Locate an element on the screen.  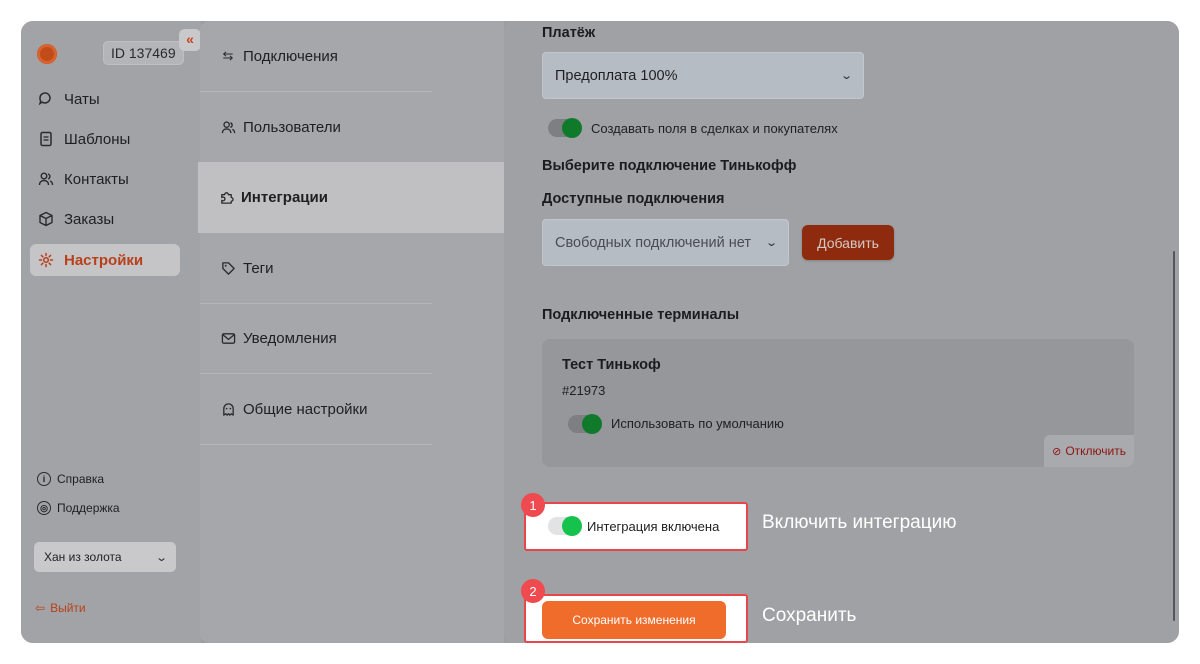
menu-item-connections: ⇆ Подключения is located at coordinates (316, 56).